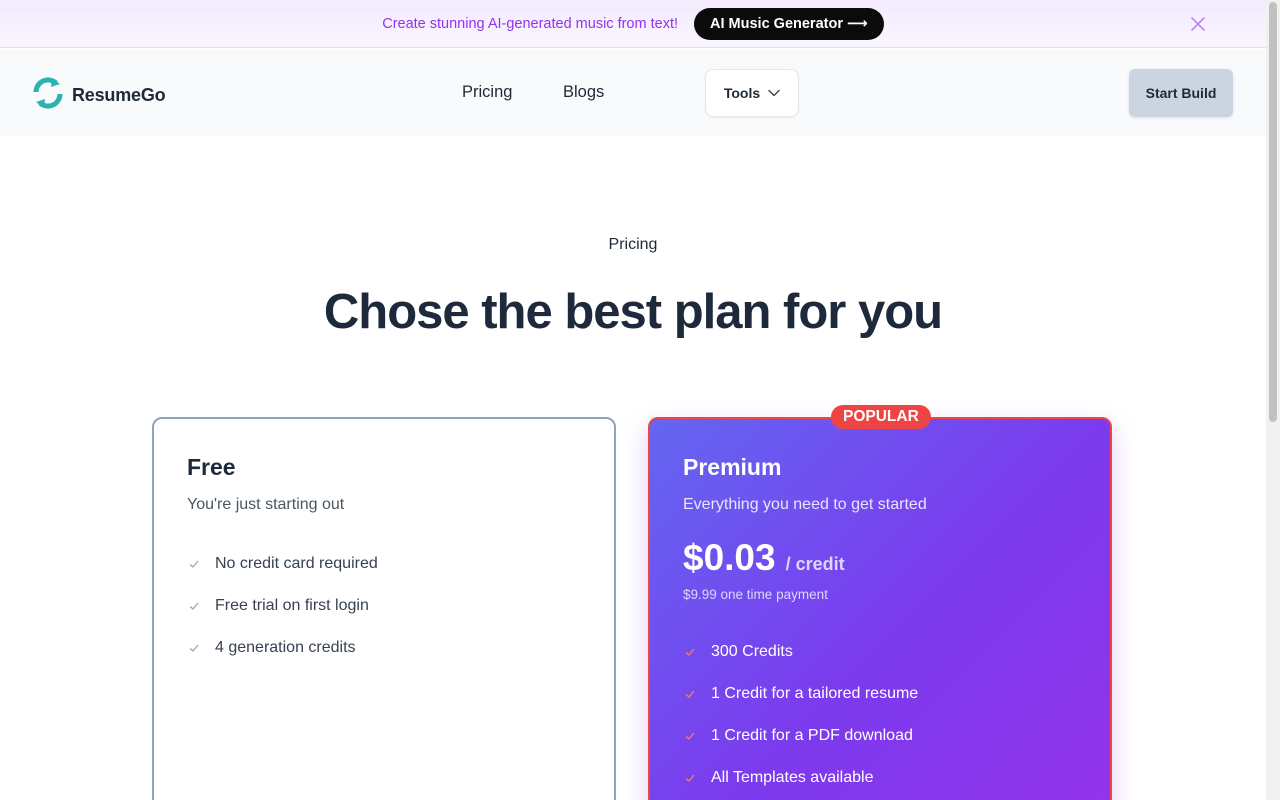 The height and width of the screenshot is (800, 1280). Describe the element at coordinates (296, 563) in the screenshot. I see `feature-label: No credit card required` at that location.